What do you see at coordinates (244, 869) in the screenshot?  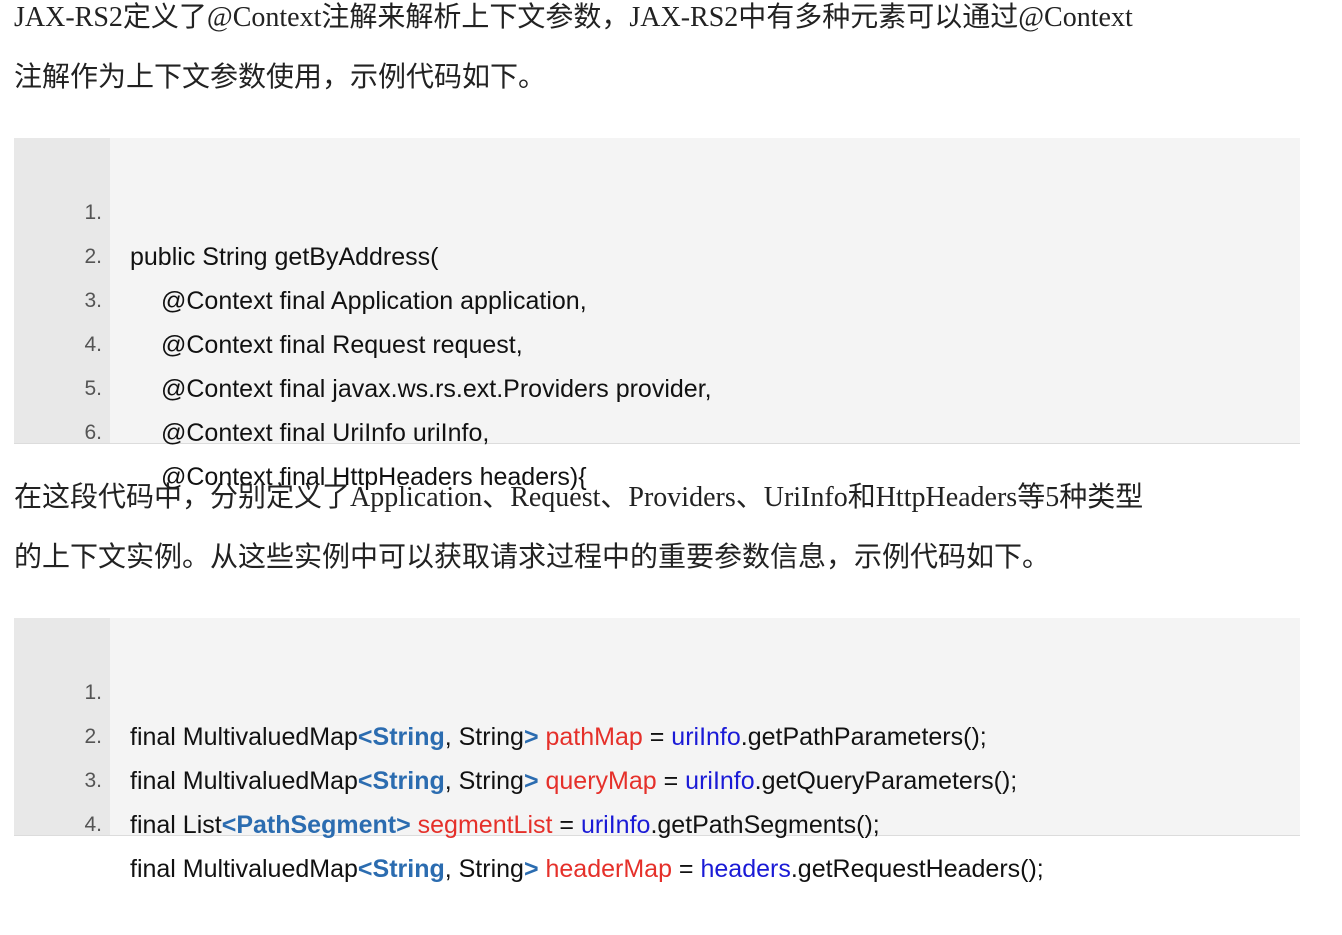 I see `code-token: final MultivaluedMap` at bounding box center [244, 869].